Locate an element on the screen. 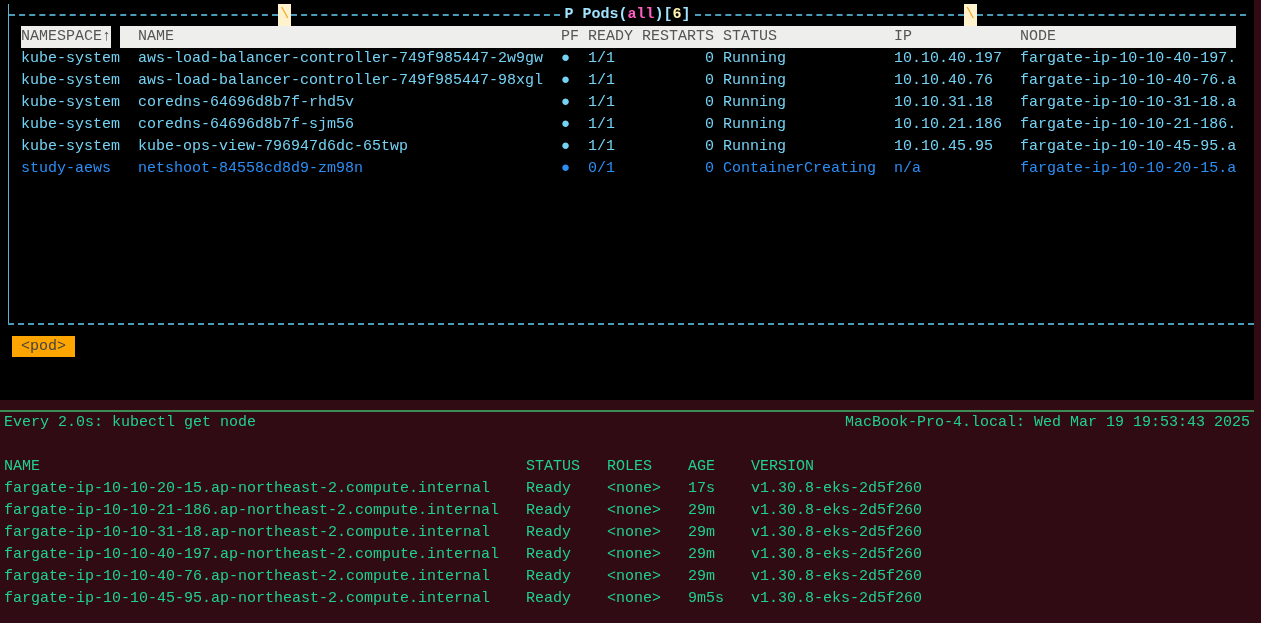  table-cell: fargate-ip-10-10-21-186.ap-northeast-2.compute.internal is located at coordinates (252, 510).